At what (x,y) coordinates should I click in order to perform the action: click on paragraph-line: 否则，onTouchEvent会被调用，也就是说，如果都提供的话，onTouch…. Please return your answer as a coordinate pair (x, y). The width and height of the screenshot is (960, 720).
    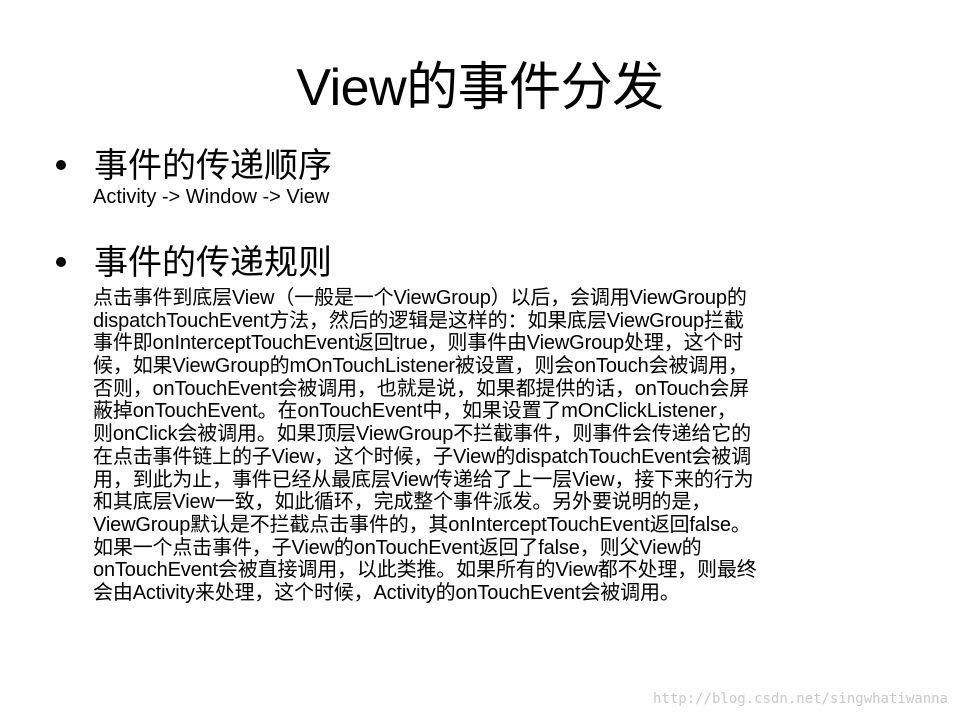
    Looking at the image, I should click on (421, 388).